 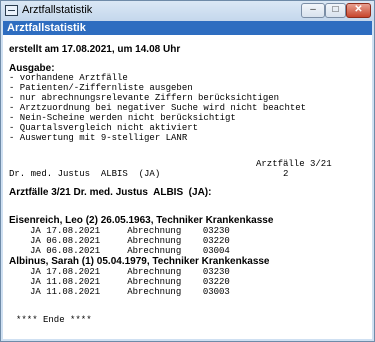 What do you see at coordinates (104, 128) in the screenshot?
I see `option-line: - Quartalsvergleich nicht aktiviert` at bounding box center [104, 128].